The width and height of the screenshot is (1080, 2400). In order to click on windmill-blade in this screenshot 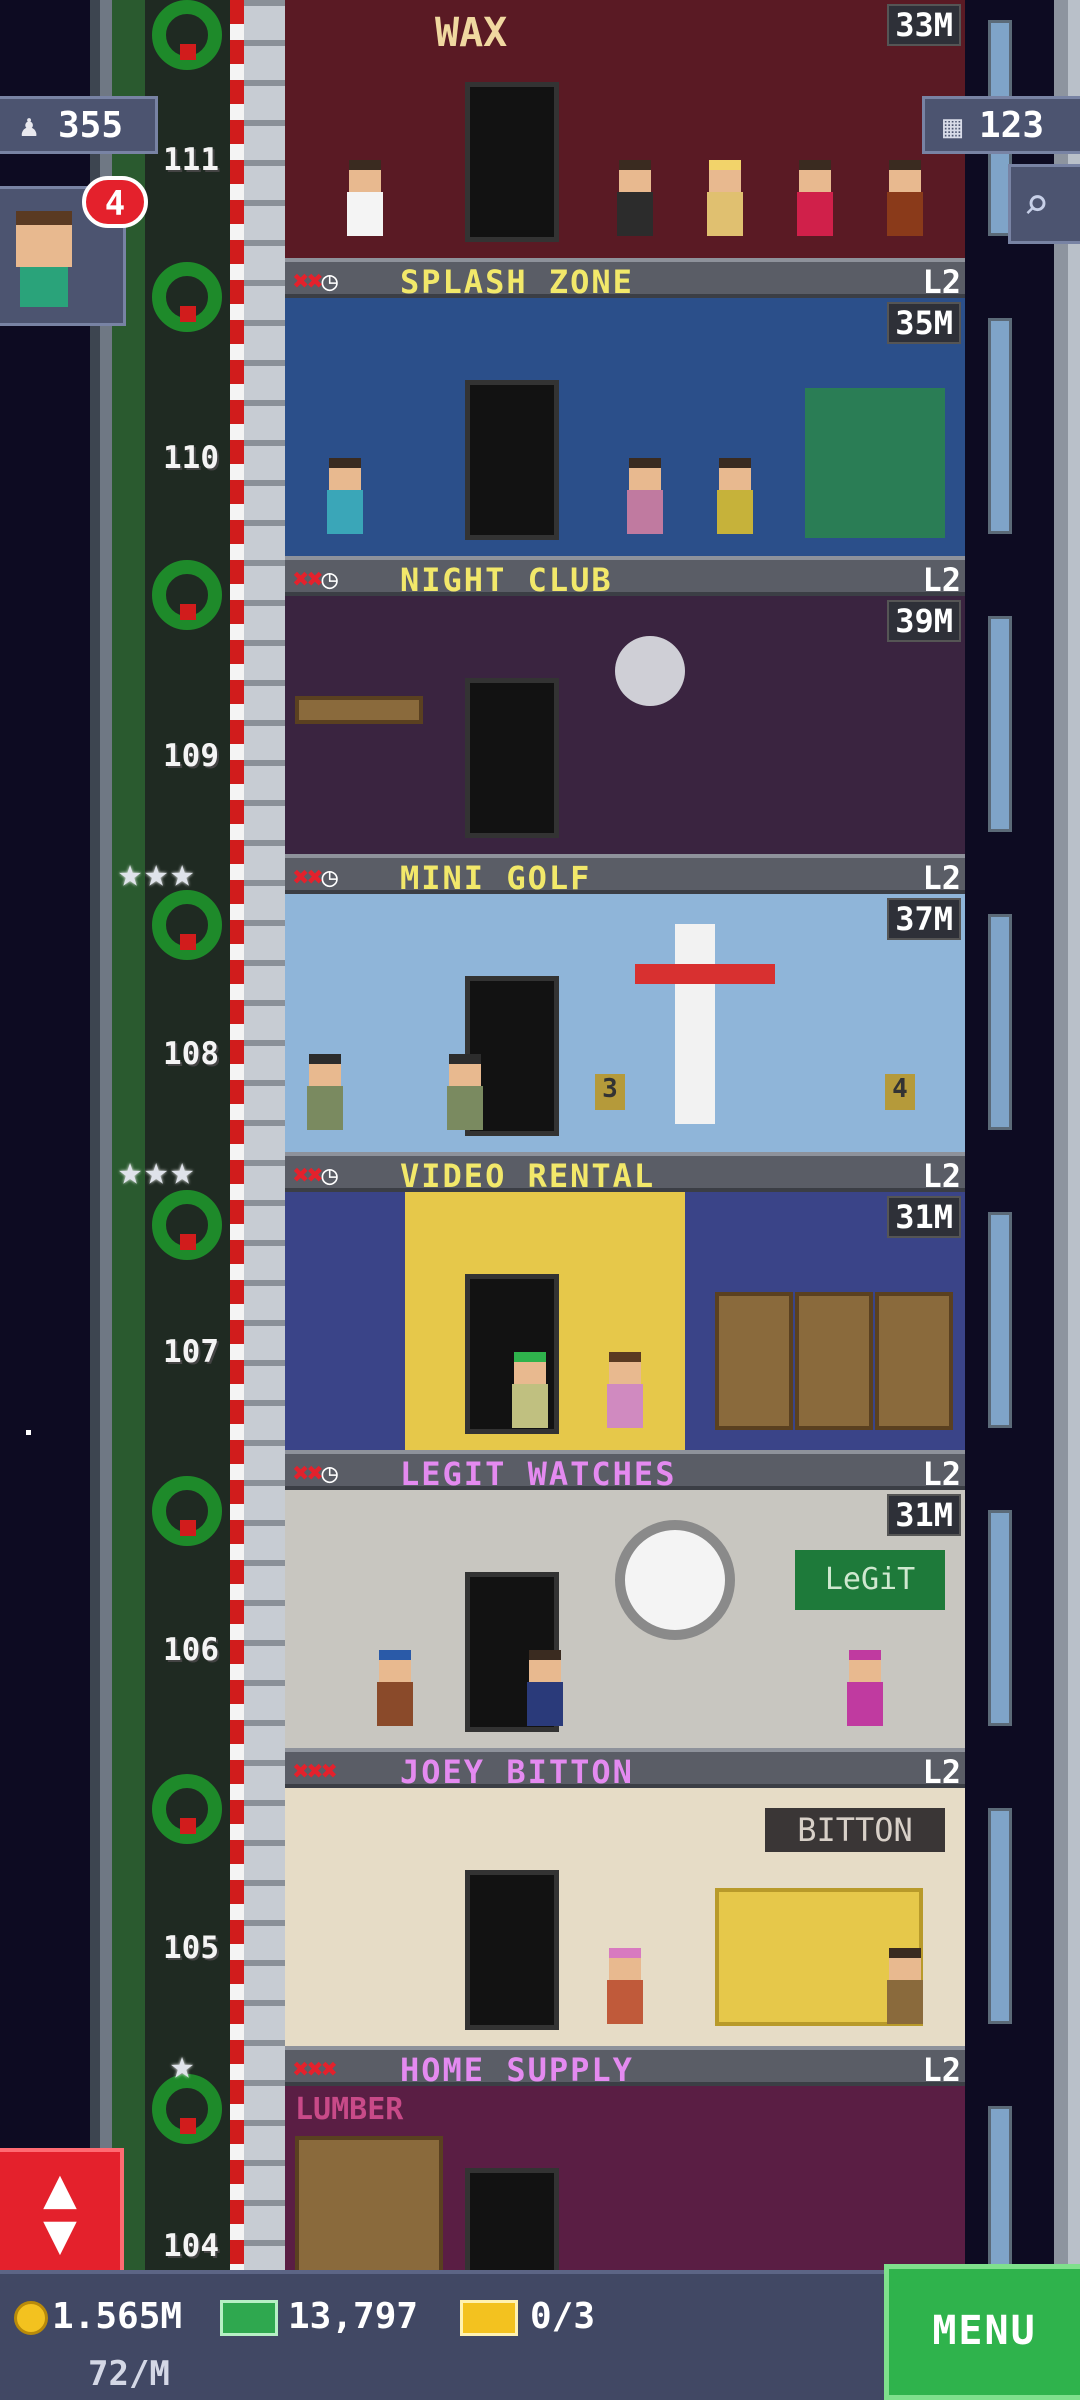, I will do `click(705, 974)`.